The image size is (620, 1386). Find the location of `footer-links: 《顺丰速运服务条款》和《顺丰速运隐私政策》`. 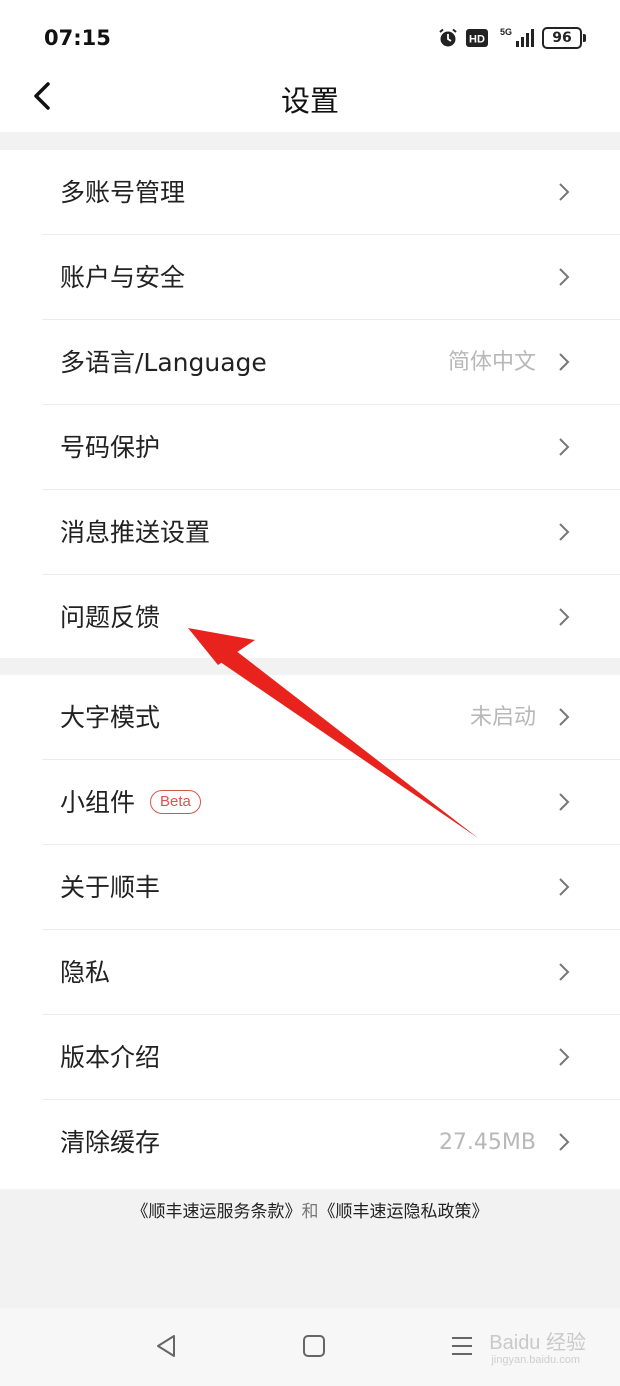

footer-links: 《顺丰速运服务条款》和《顺丰速运隐私政策》 is located at coordinates (310, 1209).